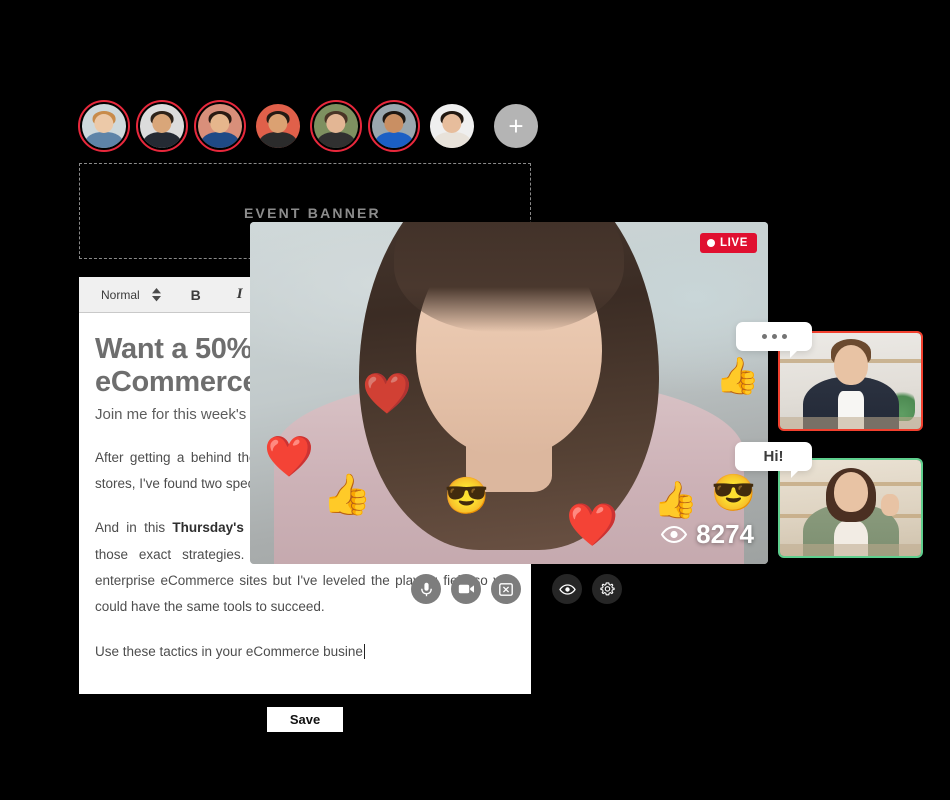 The width and height of the screenshot is (950, 800). I want to click on chevron-up-down-icon, so click(156, 294).